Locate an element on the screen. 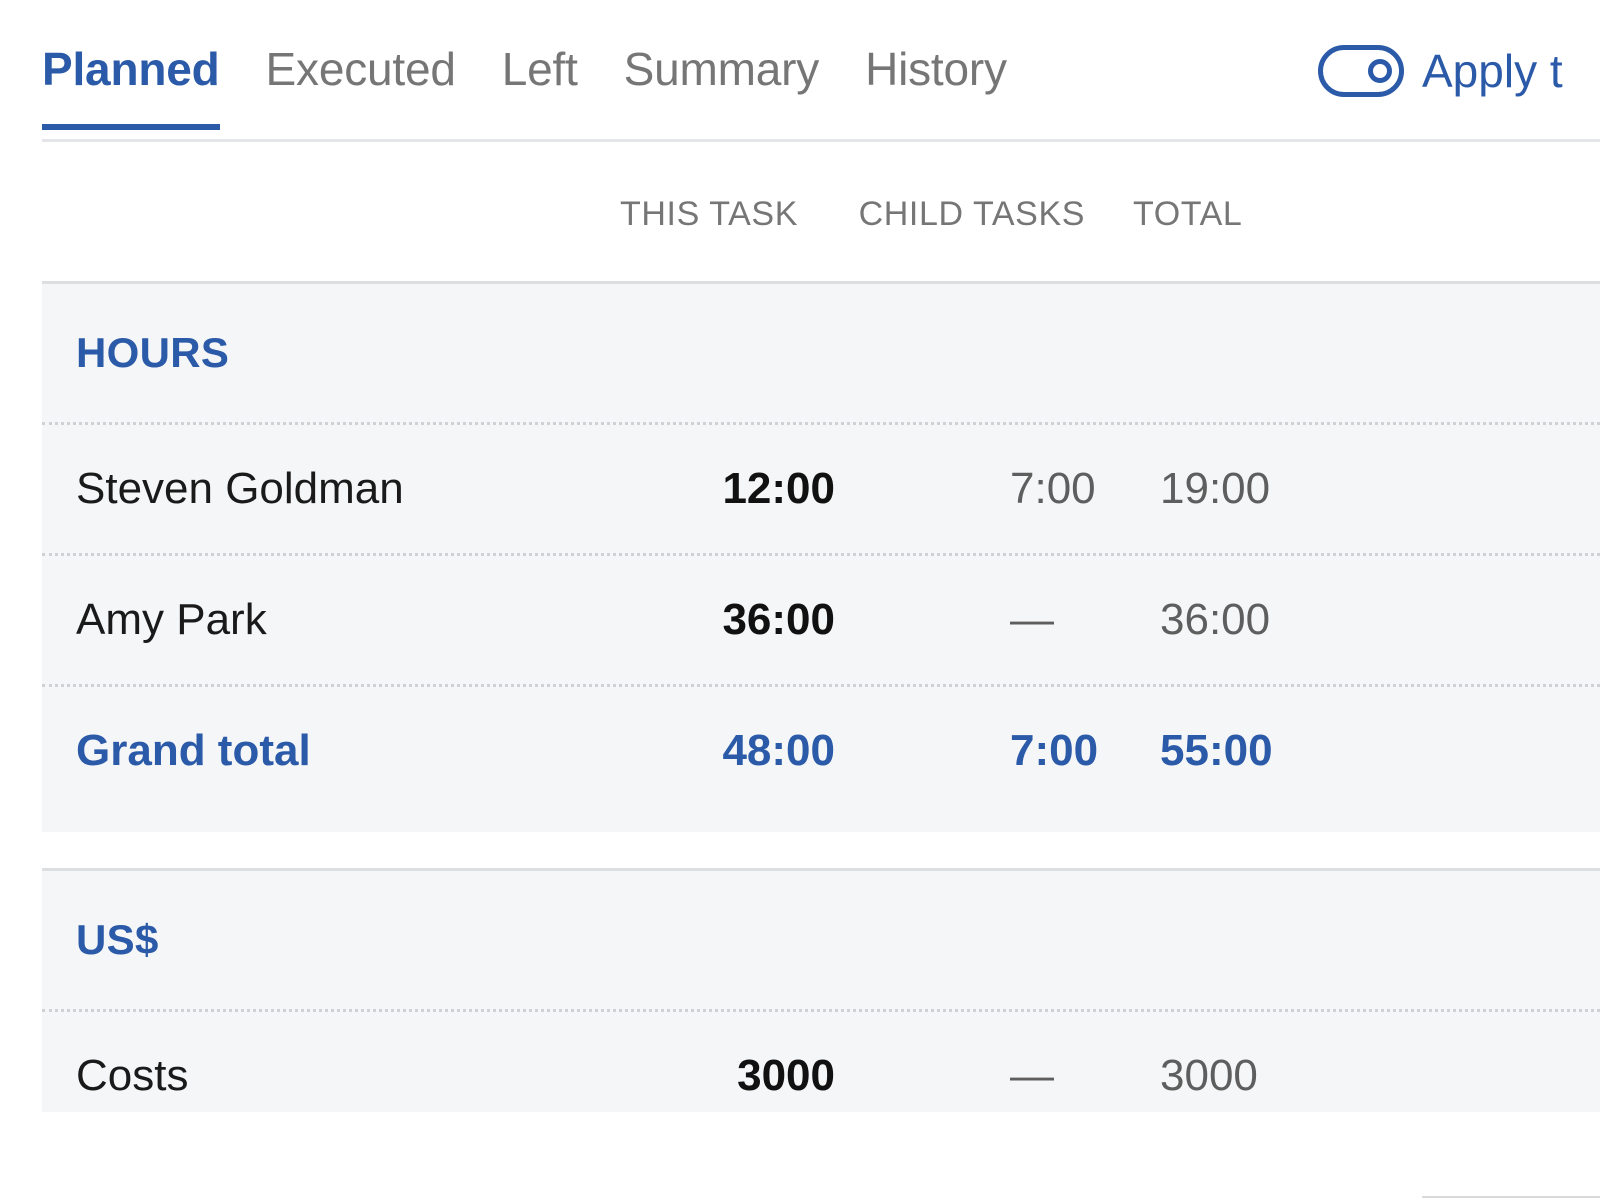 This screenshot has width=1600, height=1200. row-label: Amy Park is located at coordinates (171, 619).